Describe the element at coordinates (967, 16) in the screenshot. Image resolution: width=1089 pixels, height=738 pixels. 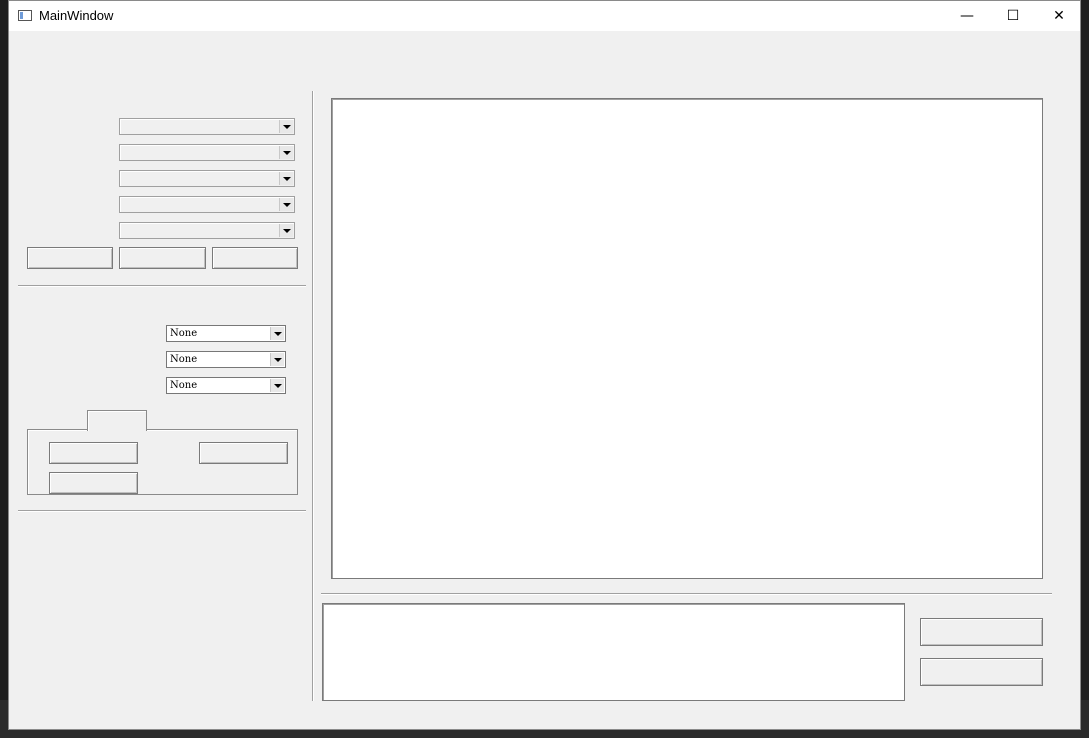
I see `minimize-button: —` at that location.